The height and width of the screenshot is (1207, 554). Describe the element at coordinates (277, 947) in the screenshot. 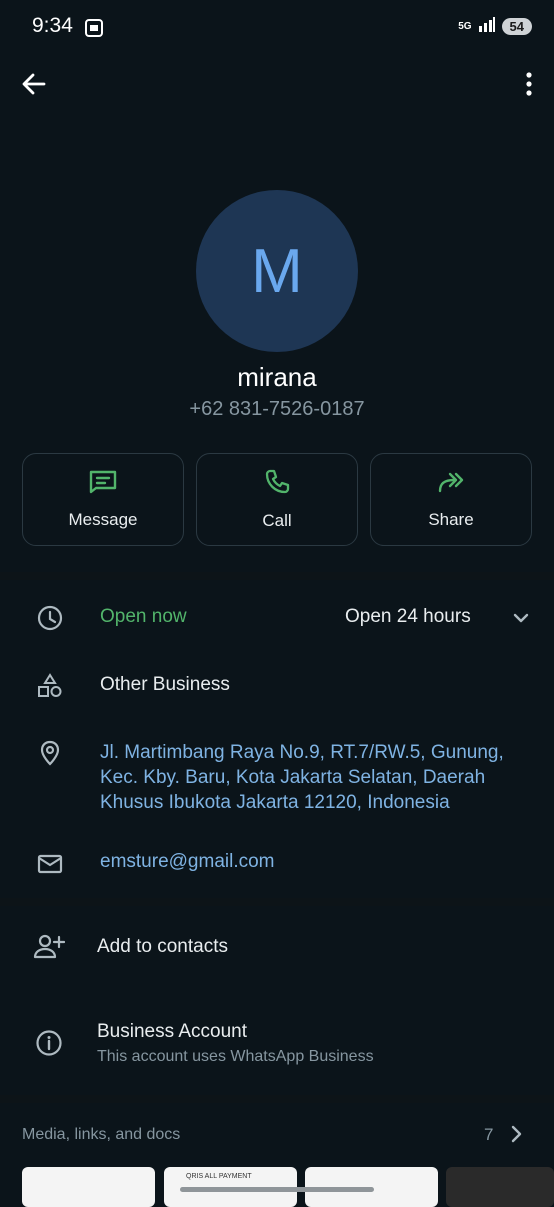

I see `add-to-contacts-row: Add to contacts` at that location.